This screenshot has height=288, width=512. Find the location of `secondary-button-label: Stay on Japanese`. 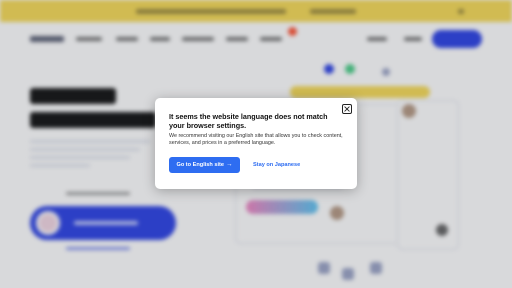

secondary-button-label: Stay on Japanese is located at coordinates (277, 165).